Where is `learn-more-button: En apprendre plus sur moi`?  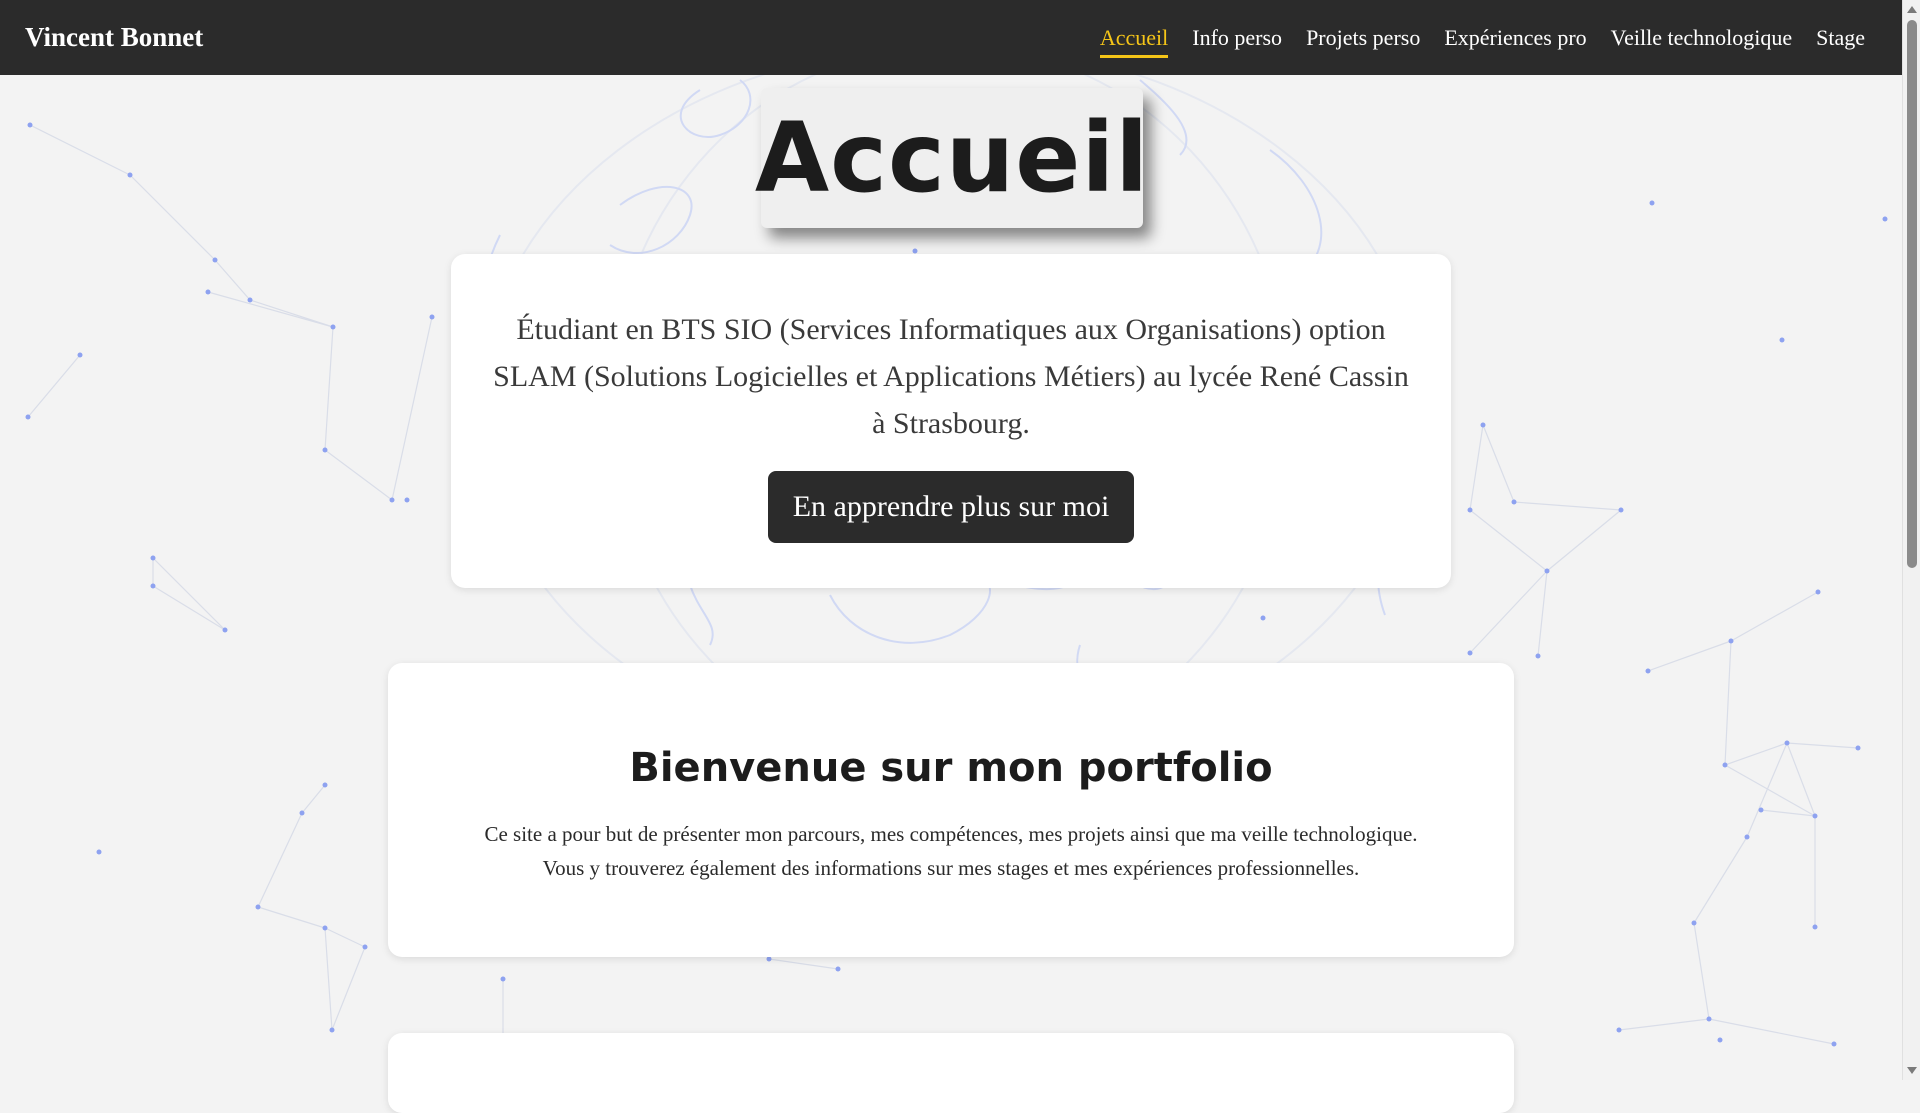 learn-more-button: En apprendre plus sur moi is located at coordinates (951, 507).